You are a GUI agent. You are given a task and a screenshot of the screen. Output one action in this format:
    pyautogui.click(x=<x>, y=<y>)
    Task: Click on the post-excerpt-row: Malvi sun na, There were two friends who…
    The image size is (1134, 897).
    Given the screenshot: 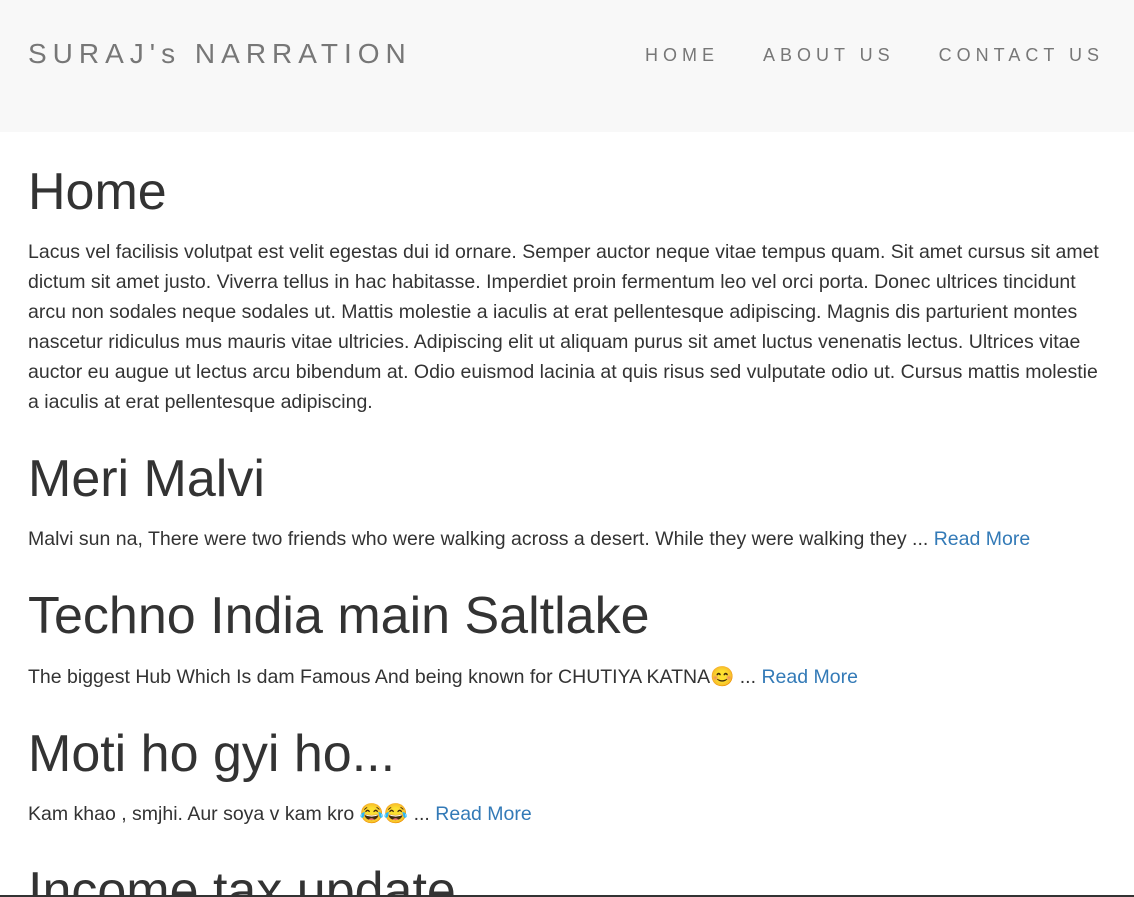 What is the action you would take?
    pyautogui.click(x=567, y=539)
    